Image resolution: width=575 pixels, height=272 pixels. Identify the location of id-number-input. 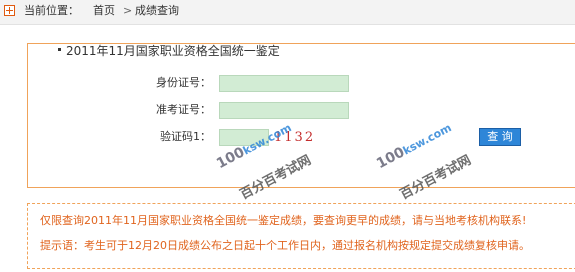
(284, 83).